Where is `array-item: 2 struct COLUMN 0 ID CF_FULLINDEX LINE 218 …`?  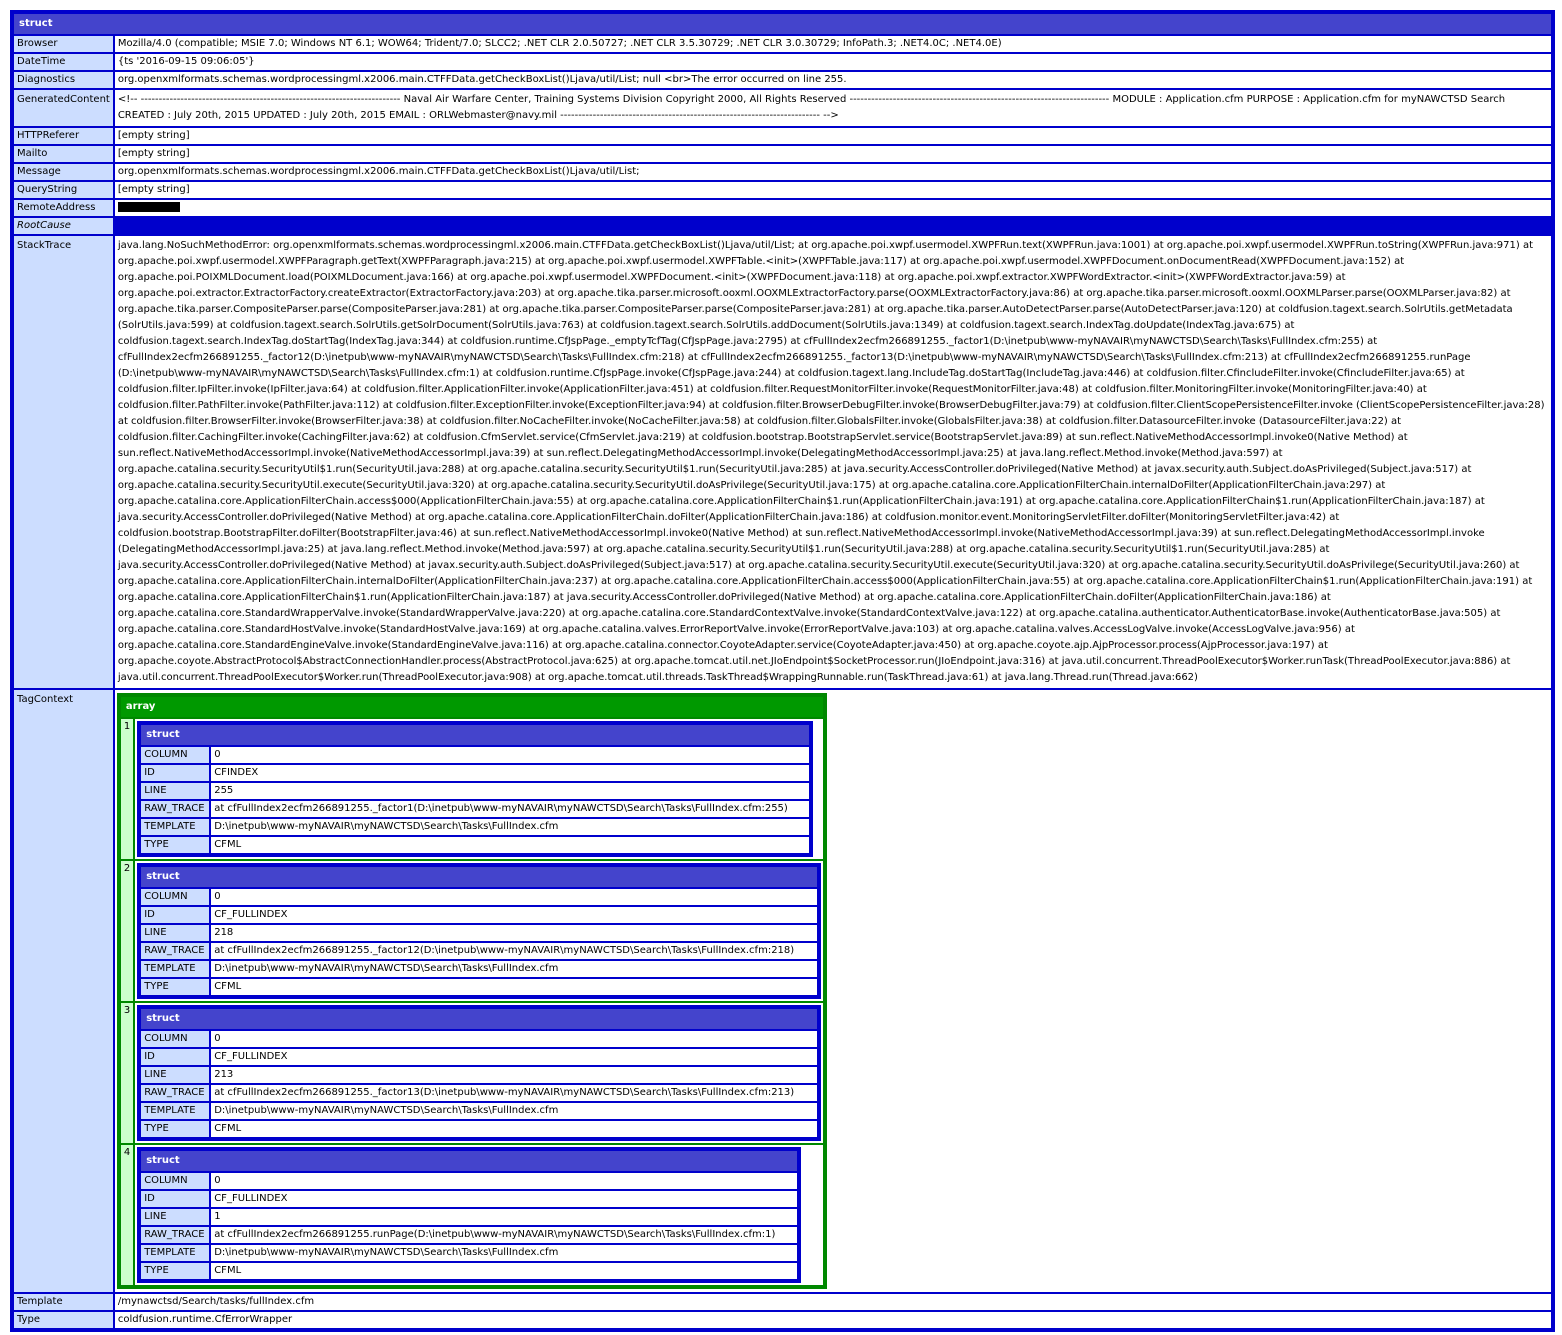 array-item: 2 struct COLUMN 0 ID CF_FULLINDEX LINE 218 … is located at coordinates (472, 931).